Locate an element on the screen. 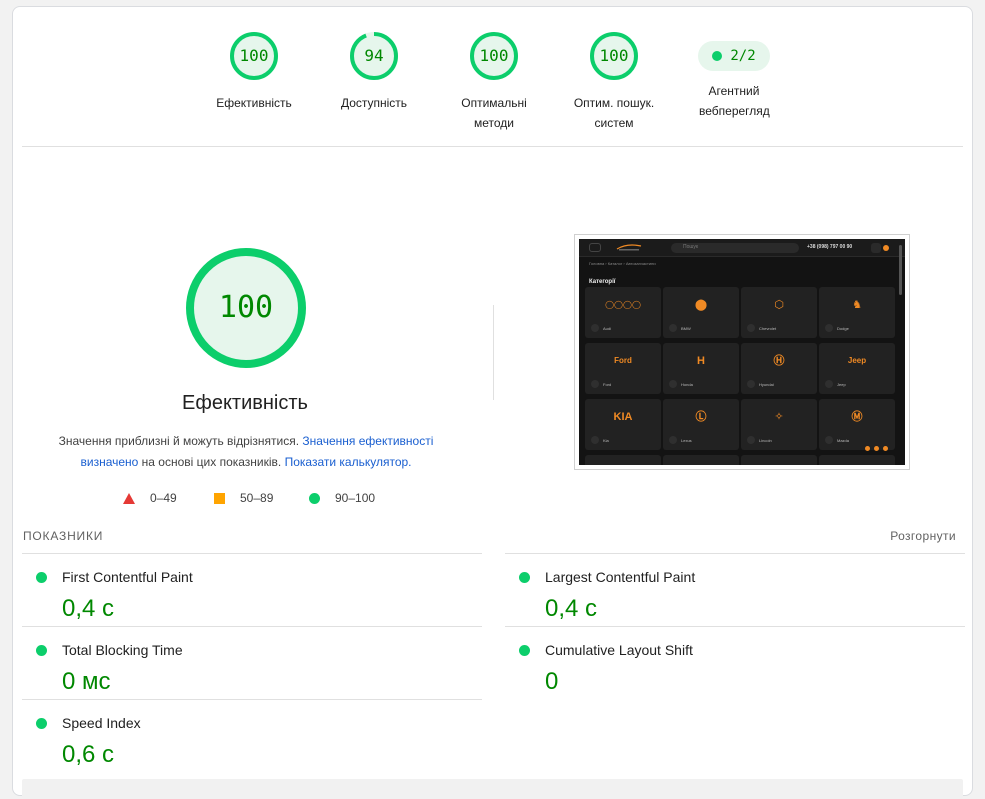 The height and width of the screenshot is (799, 985). metric-name: Cumulative Layout Shift is located at coordinates (619, 650).